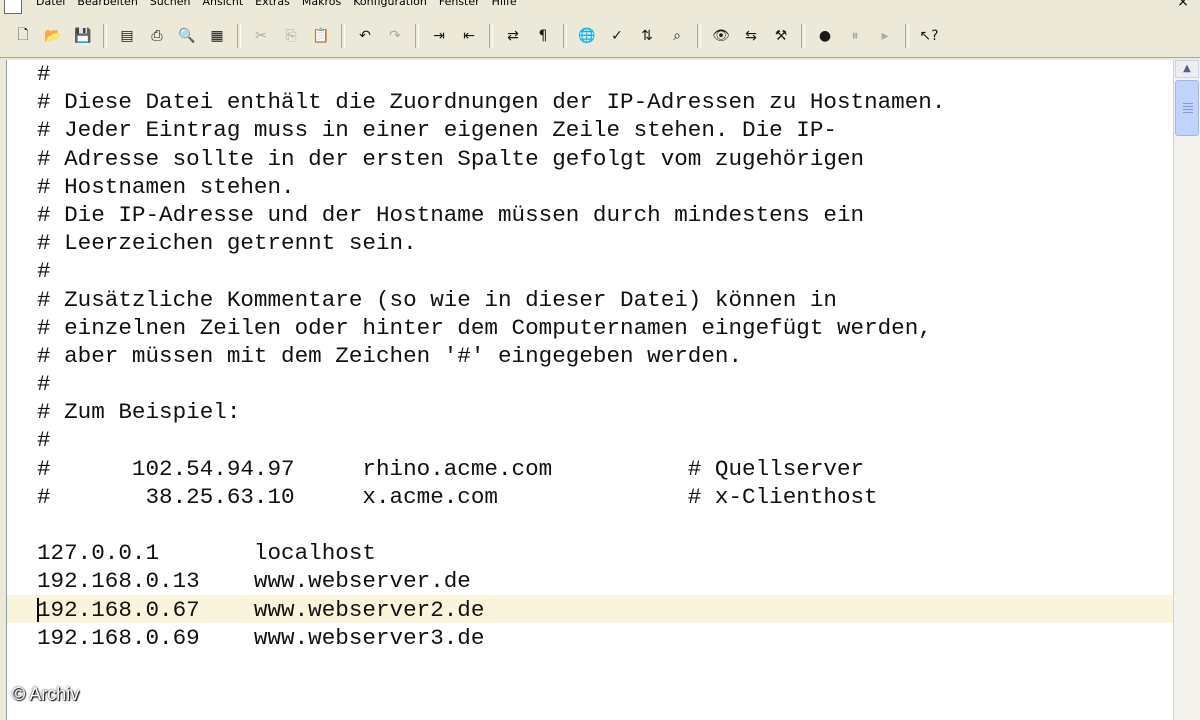 This screenshot has width=1200, height=720. What do you see at coordinates (206, 553) in the screenshot?
I see `editor-line: 127.0.0.1 localhost` at bounding box center [206, 553].